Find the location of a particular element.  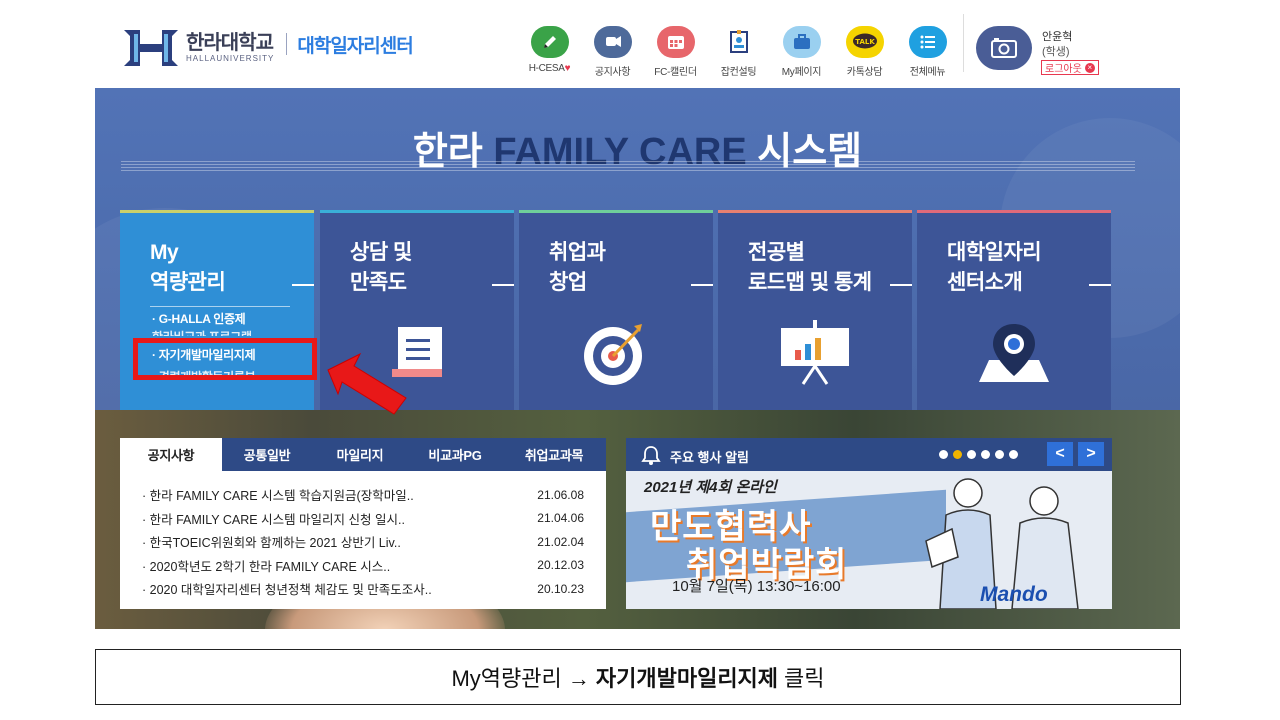

kakaotalk-icon: TALK is located at coordinates (864, 42).